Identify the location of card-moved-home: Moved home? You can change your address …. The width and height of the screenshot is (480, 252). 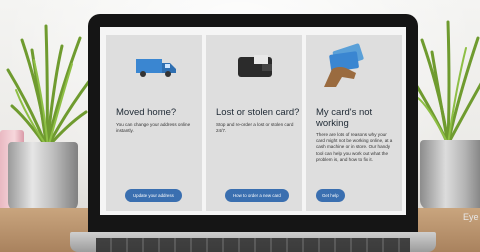
(154, 123).